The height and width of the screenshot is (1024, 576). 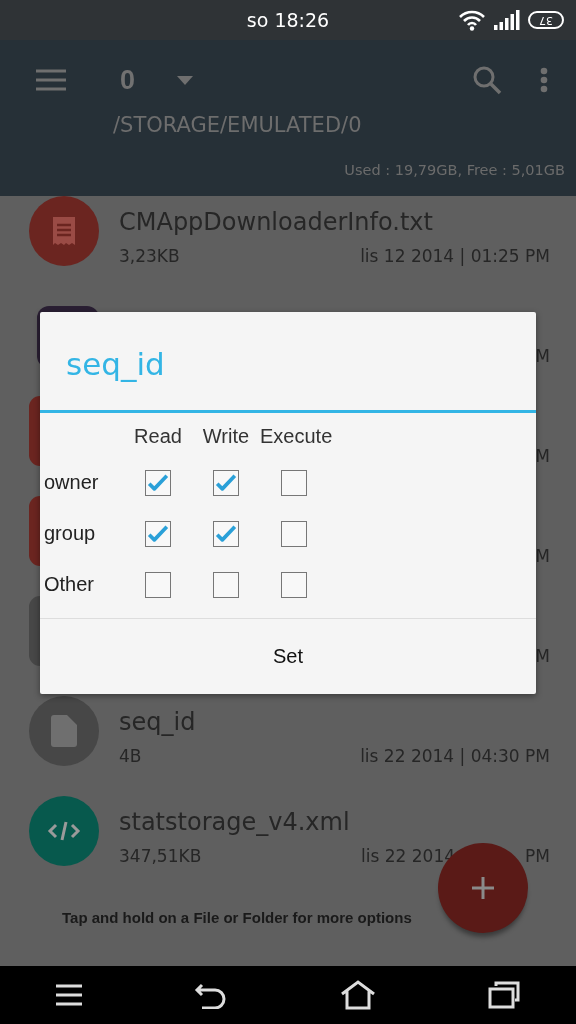 I want to click on file-size: 347,51KB, so click(x=160, y=856).